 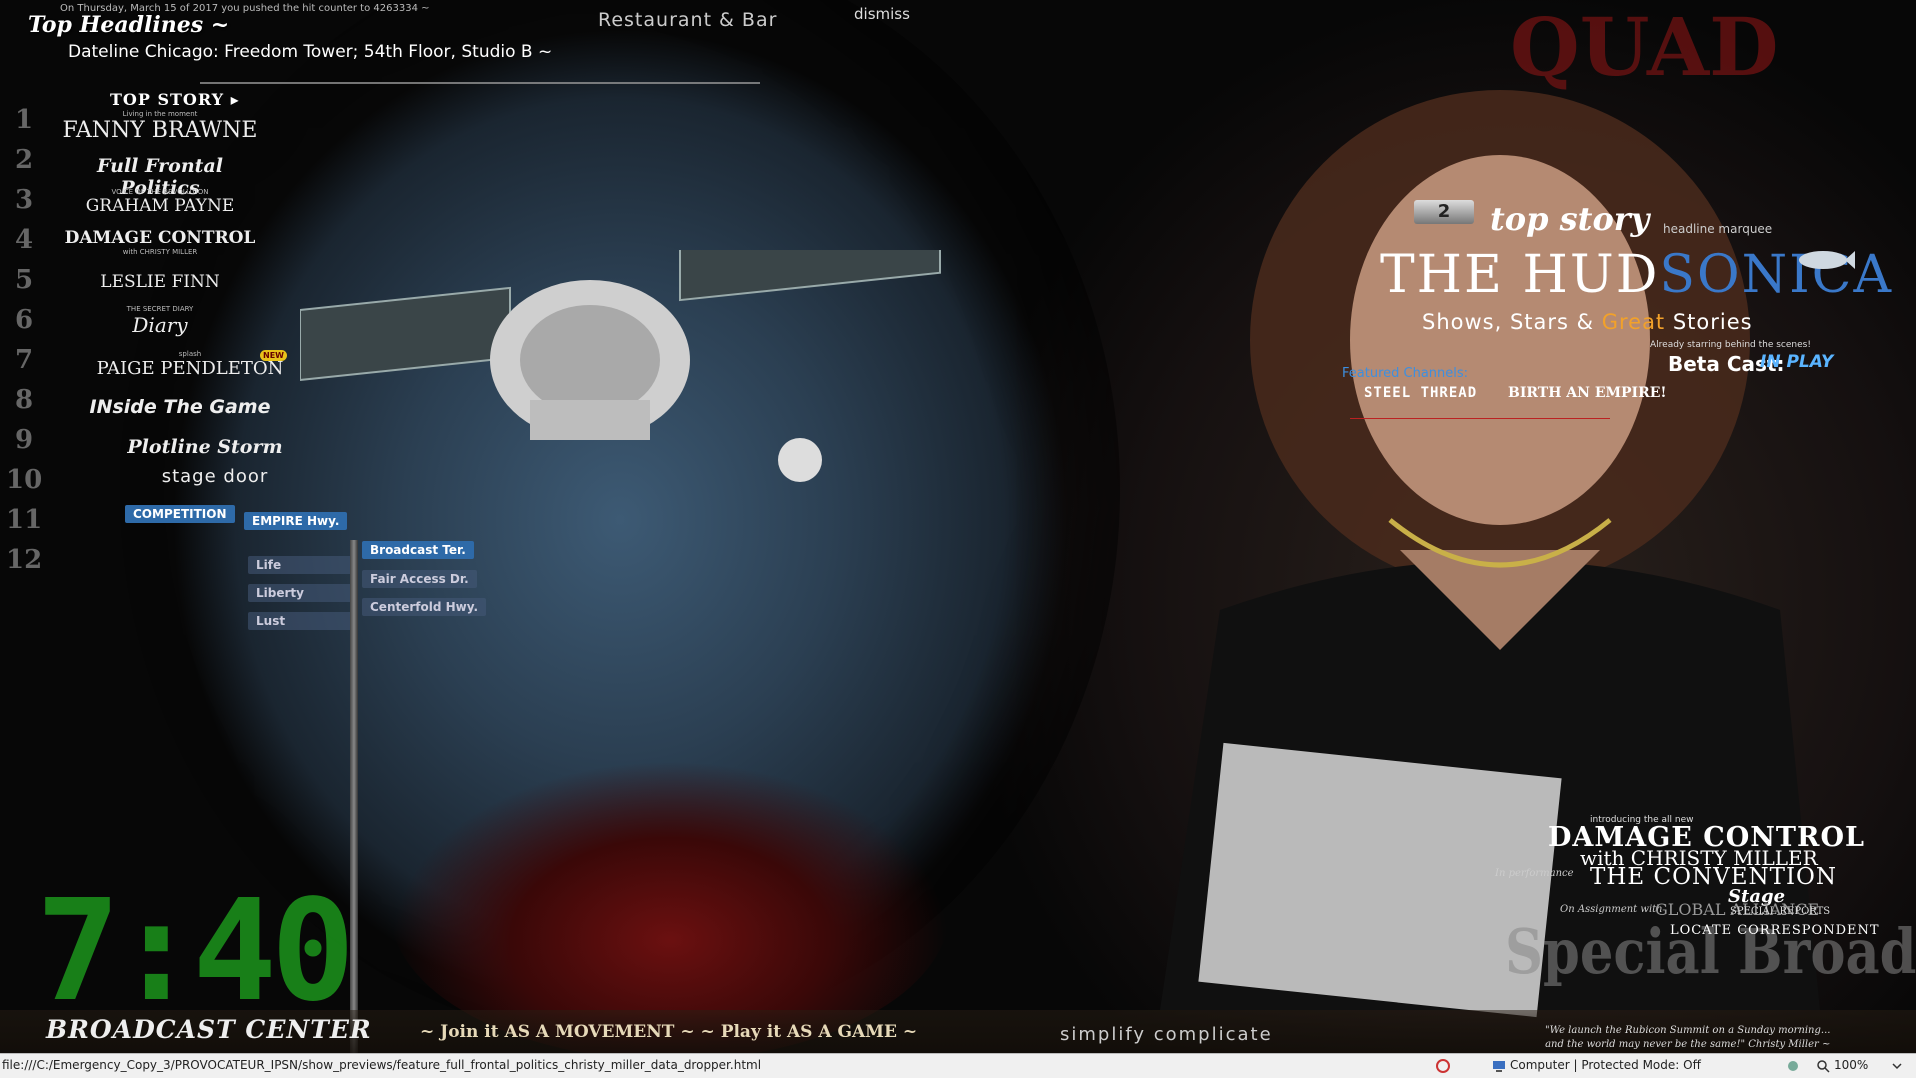 I want to click on menu-item-label: Plotline Storm, so click(x=205, y=447).